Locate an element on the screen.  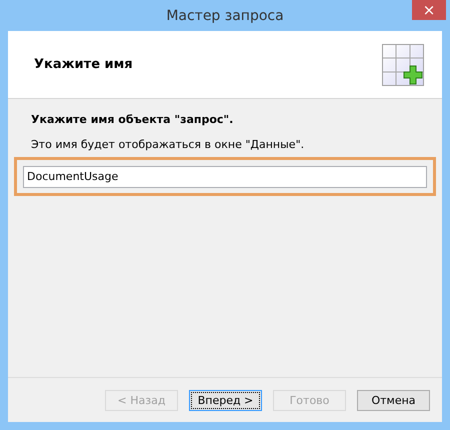
wizard-button: Отмена is located at coordinates (393, 400).